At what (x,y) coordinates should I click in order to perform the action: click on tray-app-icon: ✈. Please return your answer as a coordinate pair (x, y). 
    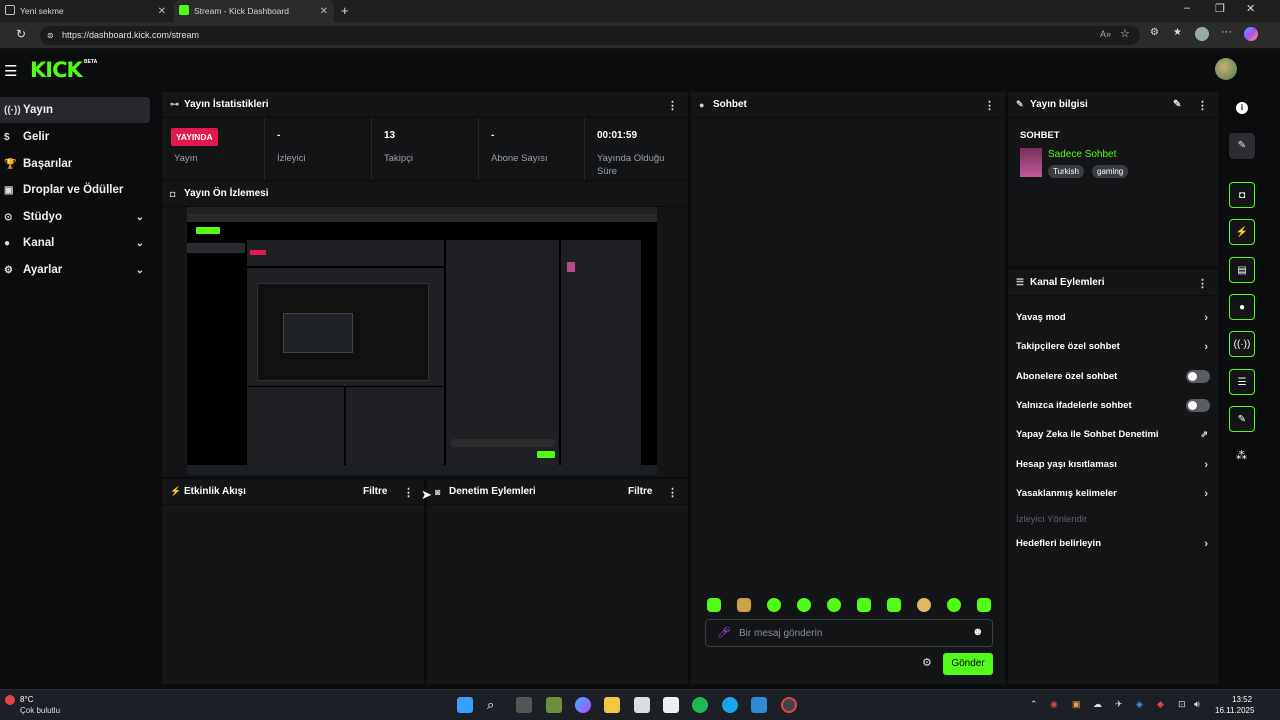
    Looking at the image, I should click on (1119, 704).